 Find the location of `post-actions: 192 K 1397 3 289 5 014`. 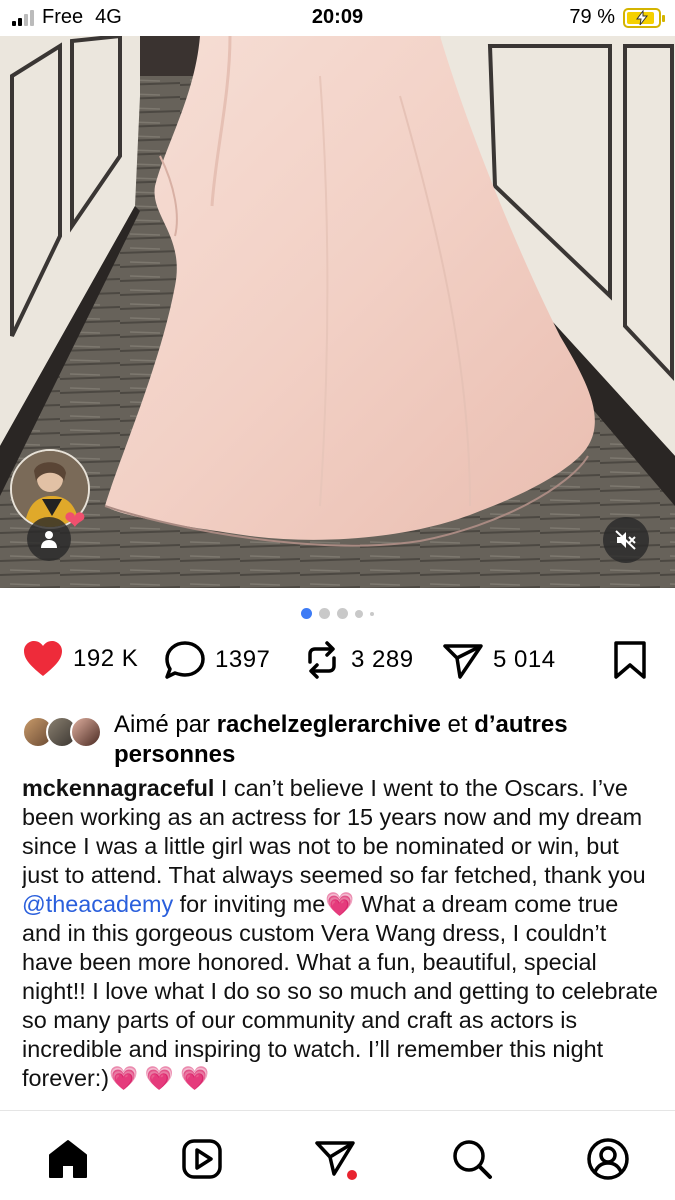

post-actions: 192 K 1397 3 289 5 014 is located at coordinates (337, 665).